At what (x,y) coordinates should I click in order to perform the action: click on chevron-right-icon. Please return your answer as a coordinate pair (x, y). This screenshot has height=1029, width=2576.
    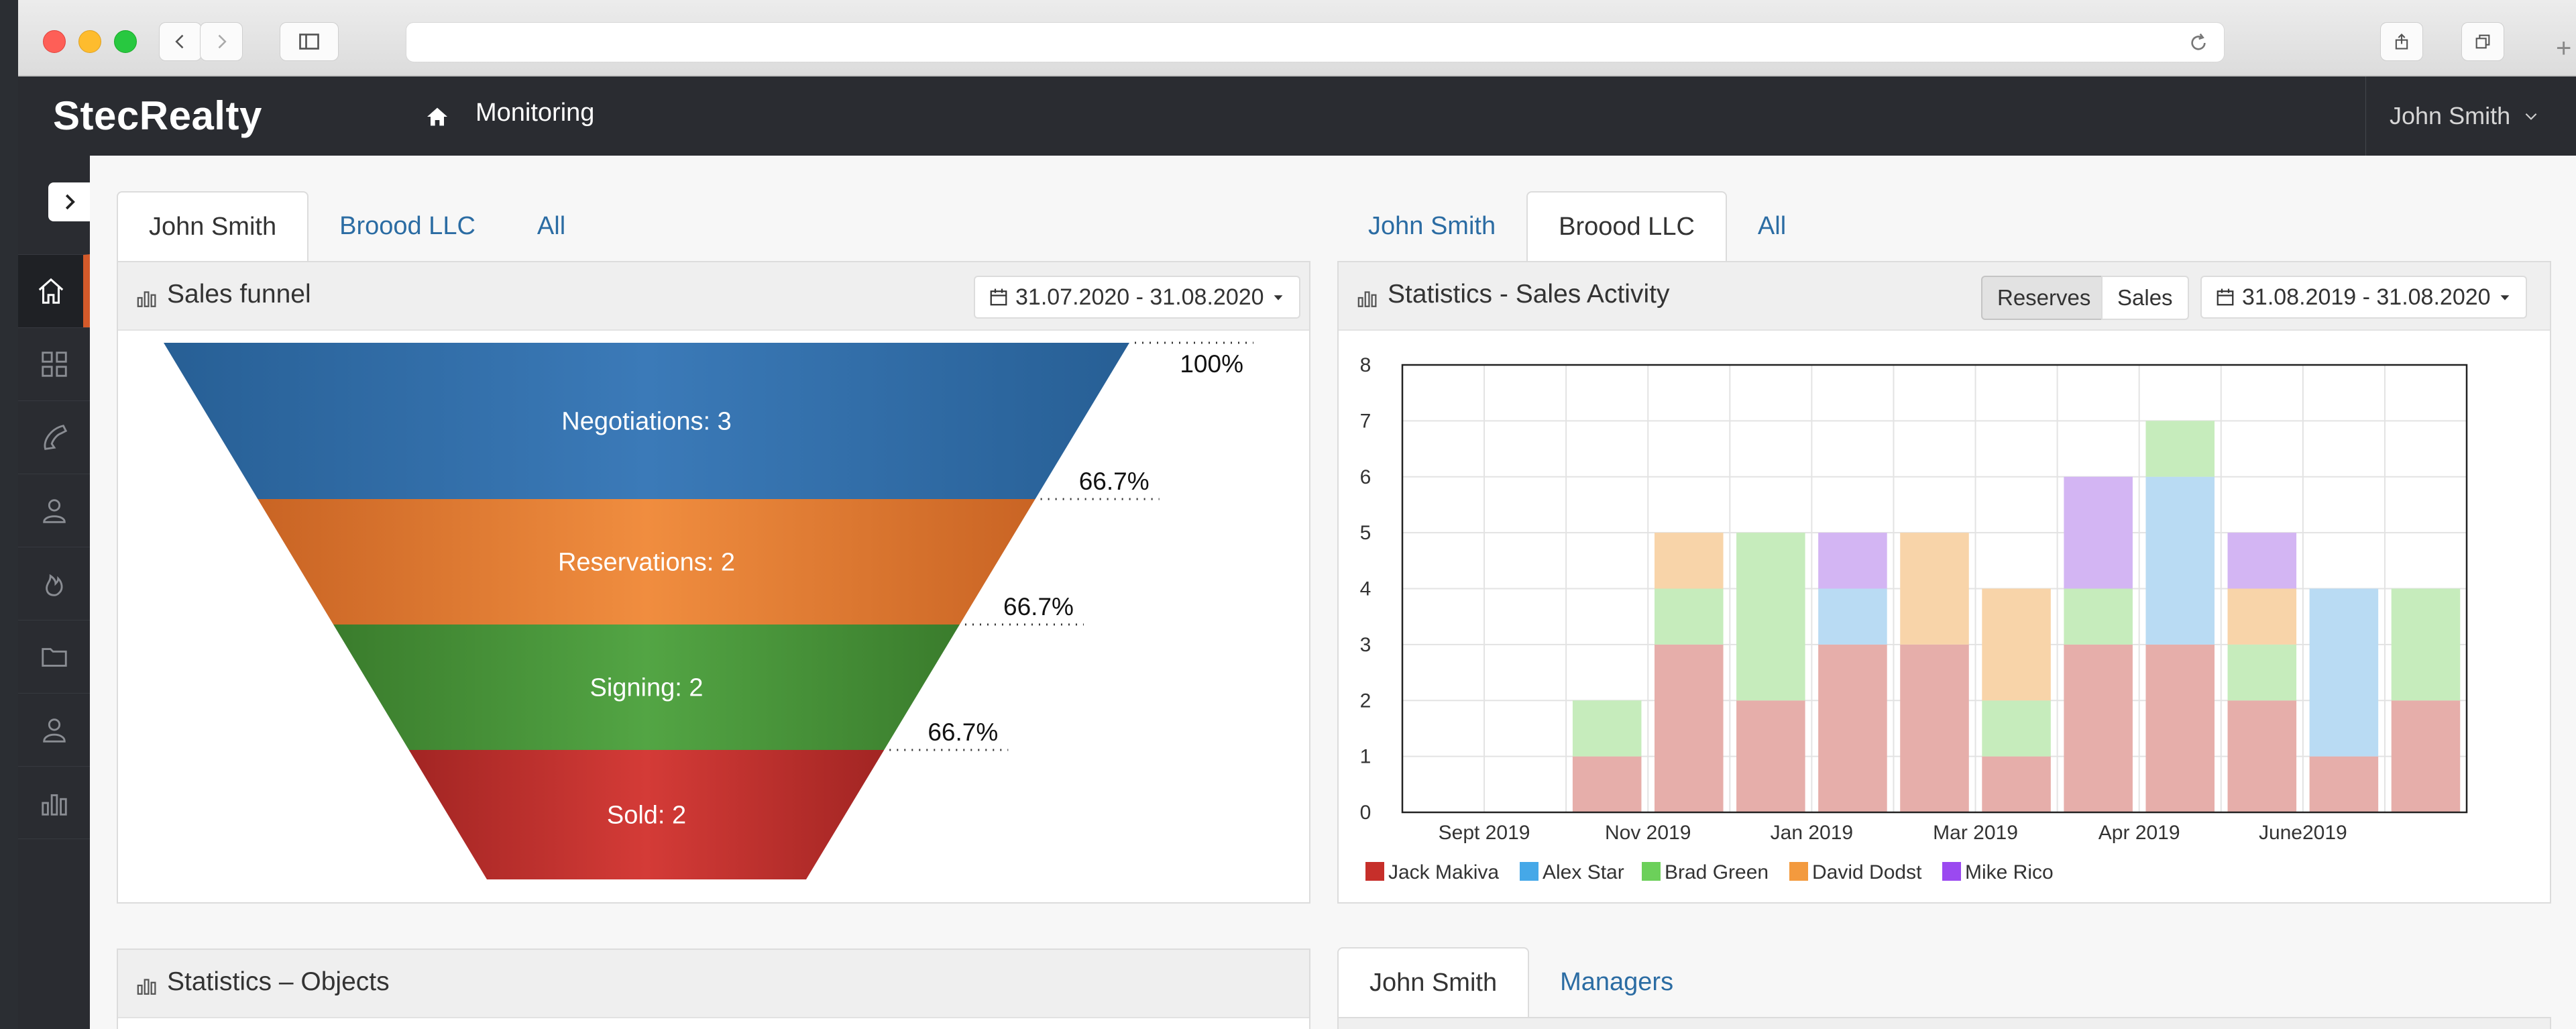
    Looking at the image, I should click on (222, 41).